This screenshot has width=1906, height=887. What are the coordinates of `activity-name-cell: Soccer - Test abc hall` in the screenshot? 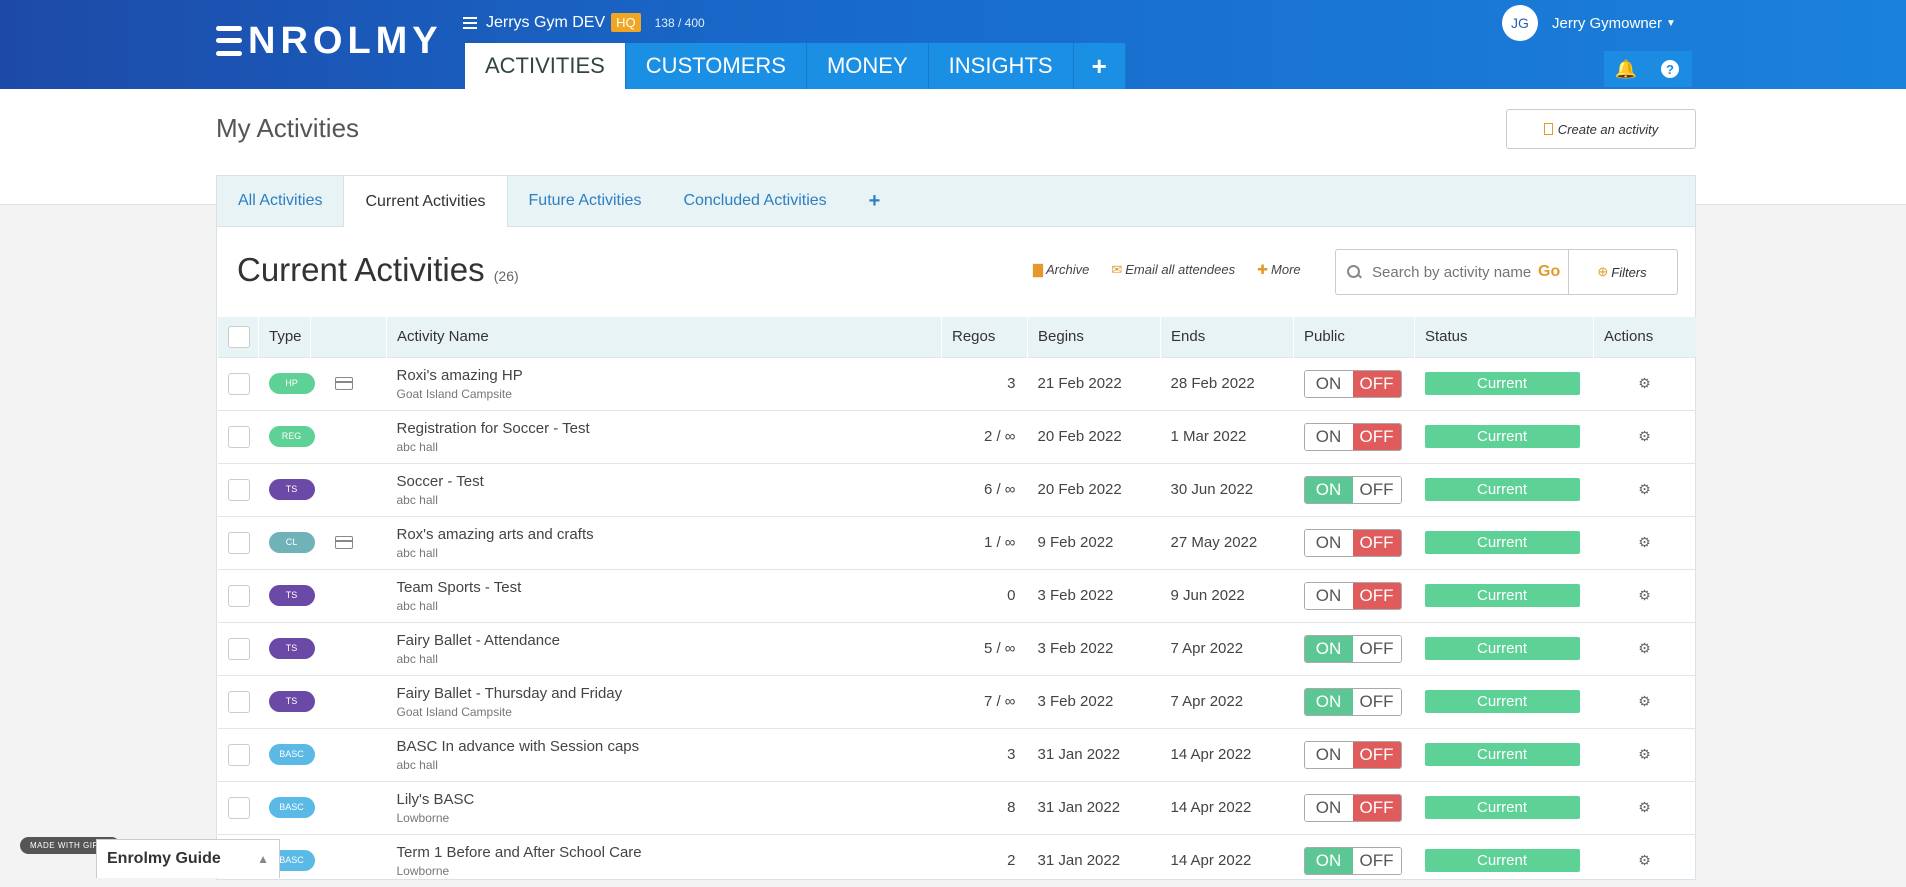 It's located at (664, 489).